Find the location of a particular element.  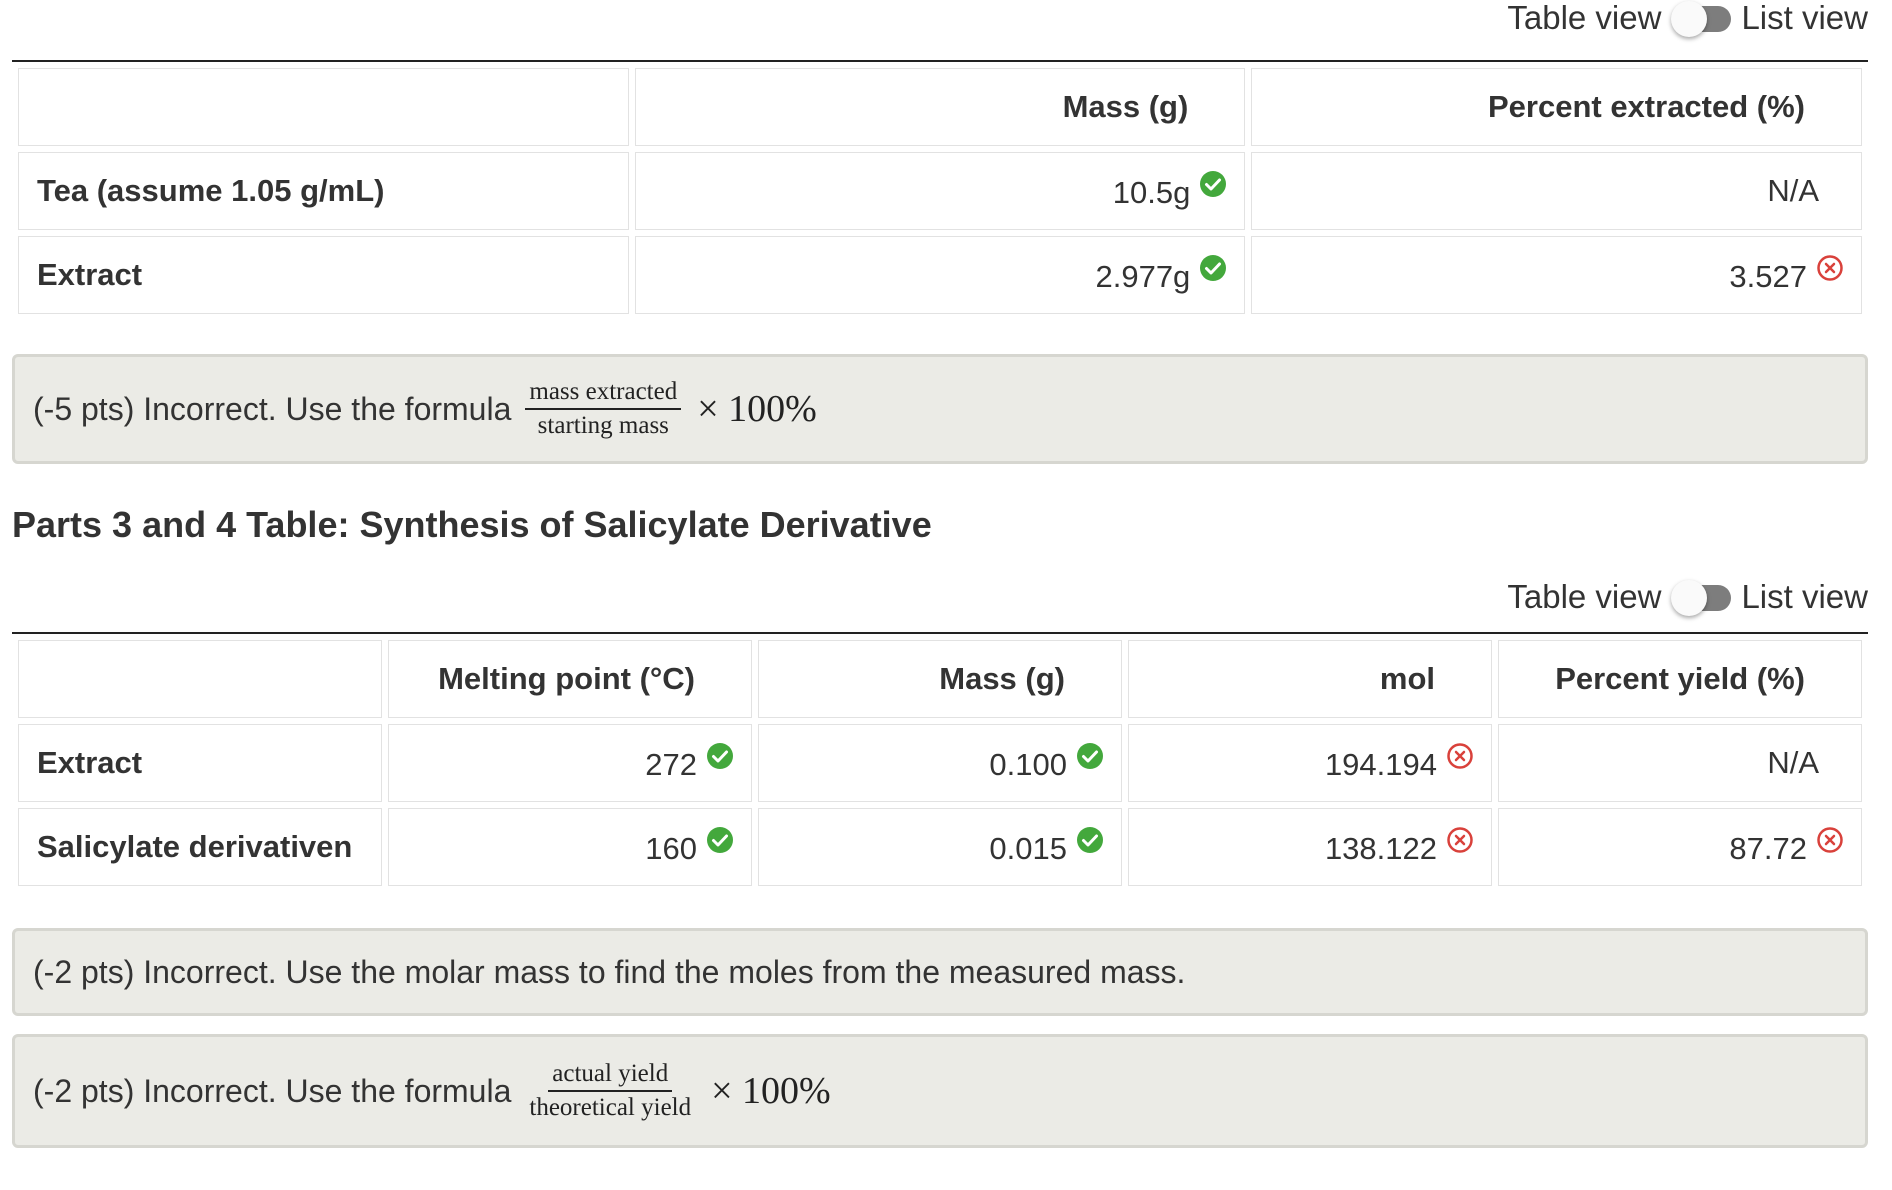

melting-point-cell: 272 is located at coordinates (570, 763).